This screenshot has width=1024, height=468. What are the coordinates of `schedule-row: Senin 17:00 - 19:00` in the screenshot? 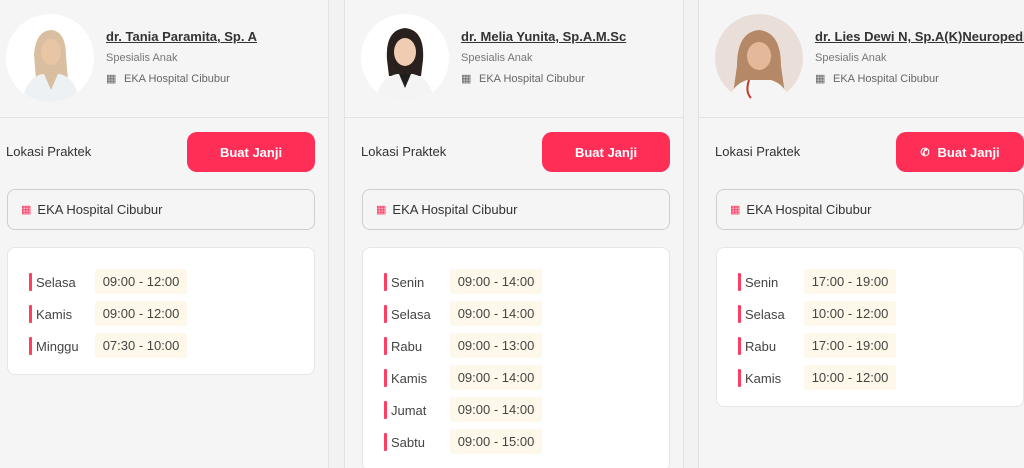 It's located at (870, 284).